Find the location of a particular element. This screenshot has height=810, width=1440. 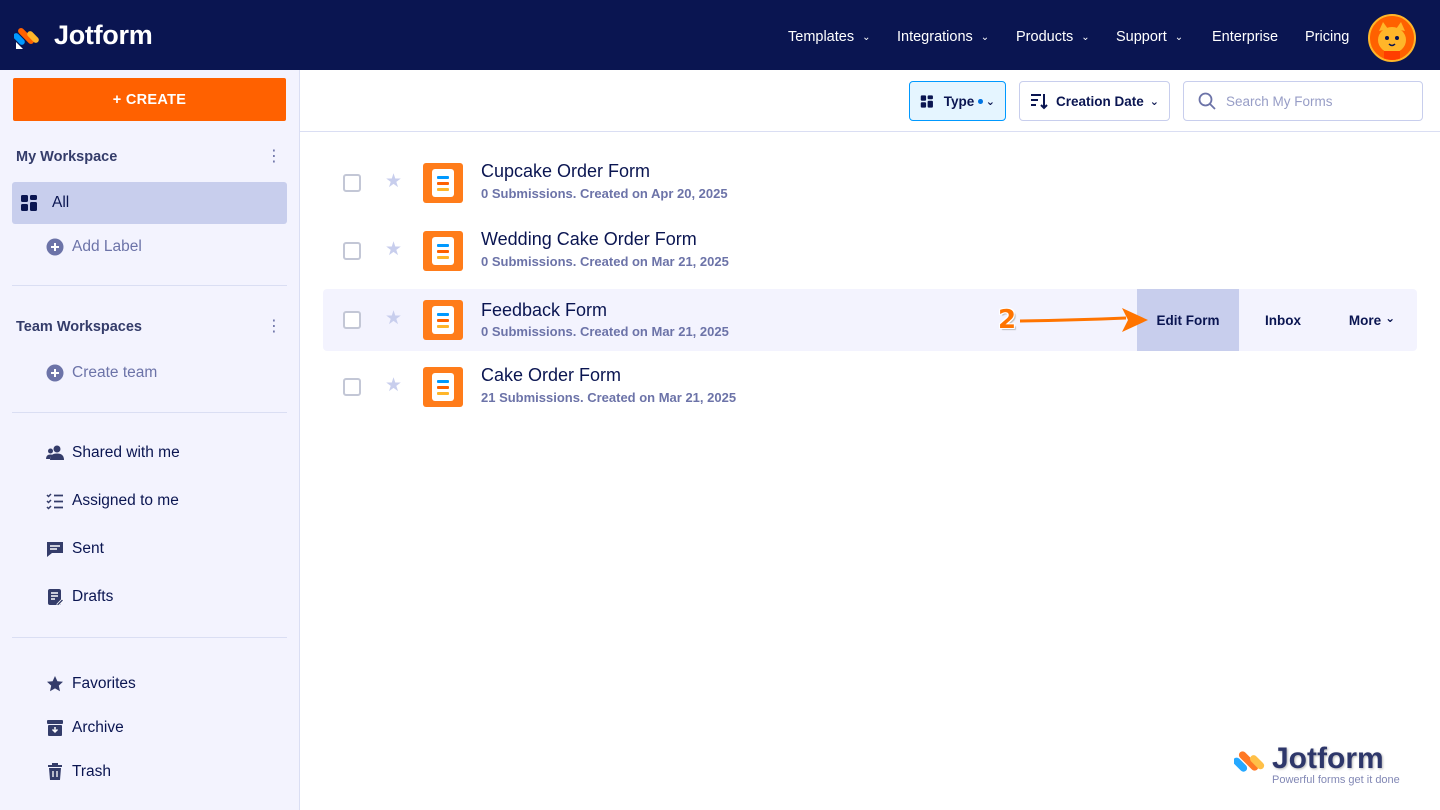

sidebar-item-label: Sent is located at coordinates (88, 548).